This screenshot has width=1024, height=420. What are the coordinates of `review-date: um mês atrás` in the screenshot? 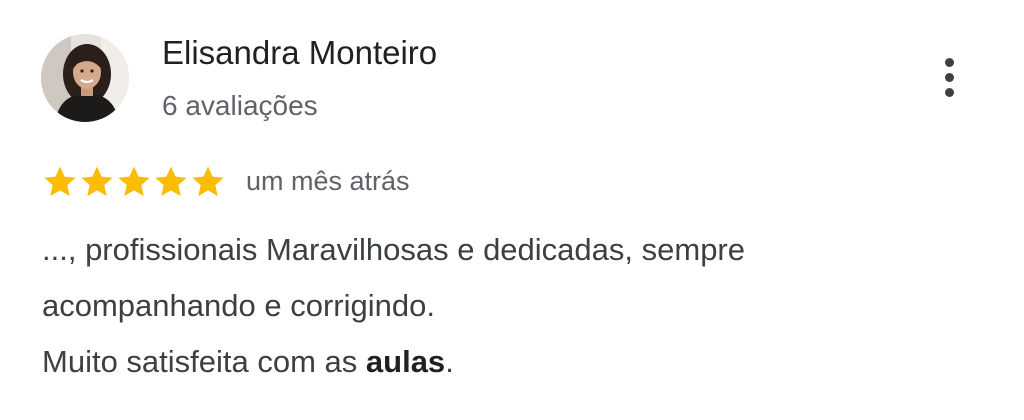 It's located at (328, 181).